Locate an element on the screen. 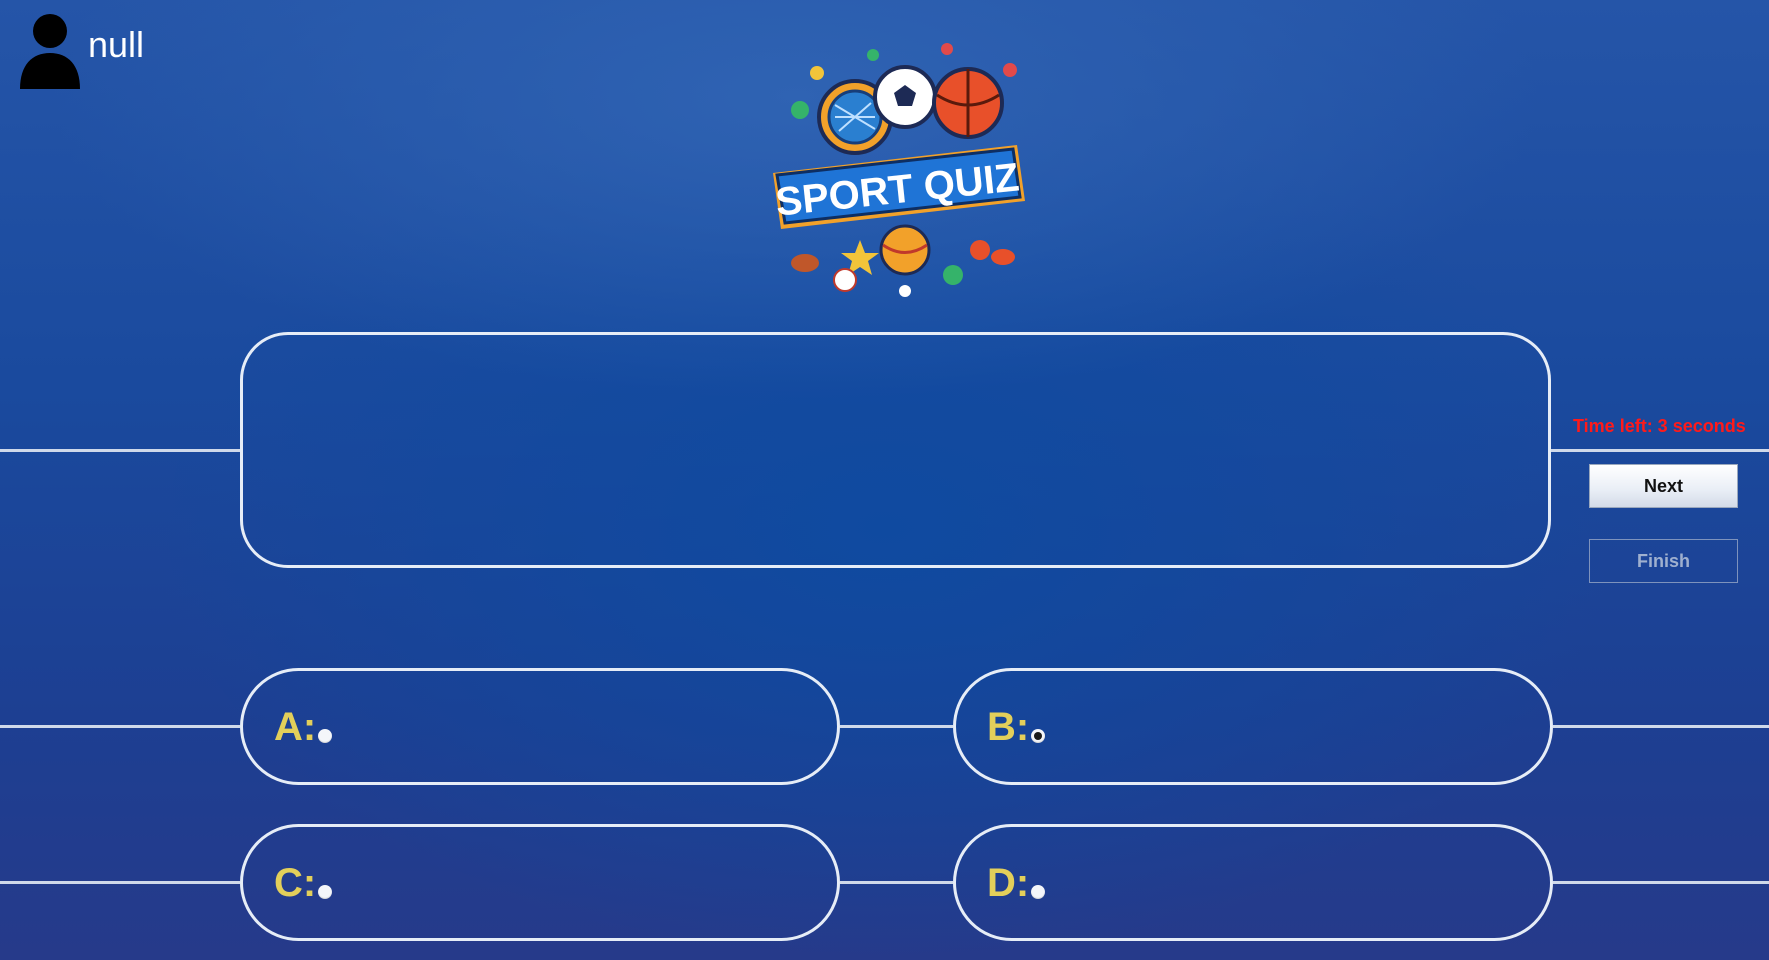 This screenshot has width=1769, height=960. question-line-left is located at coordinates (120, 450).